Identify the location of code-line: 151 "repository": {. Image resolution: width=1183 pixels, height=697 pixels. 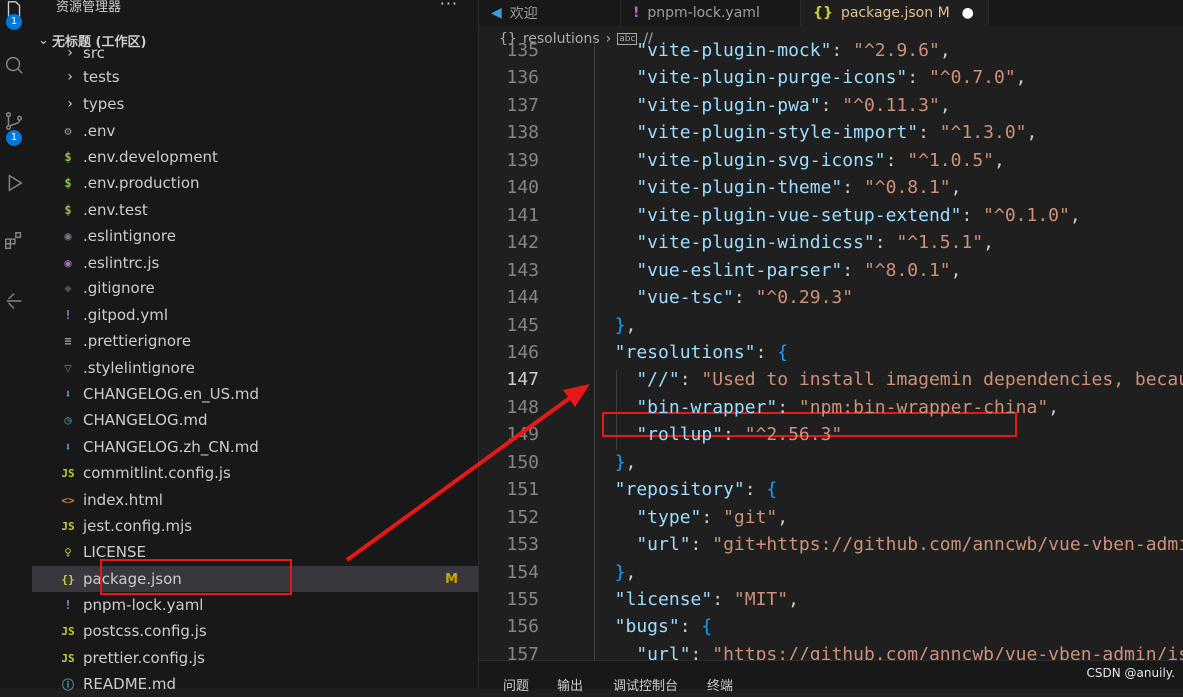
(831, 490).